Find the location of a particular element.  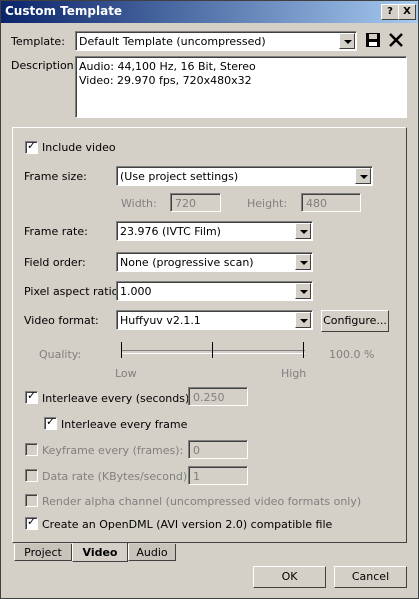

tab-video: Video is located at coordinates (100, 552).